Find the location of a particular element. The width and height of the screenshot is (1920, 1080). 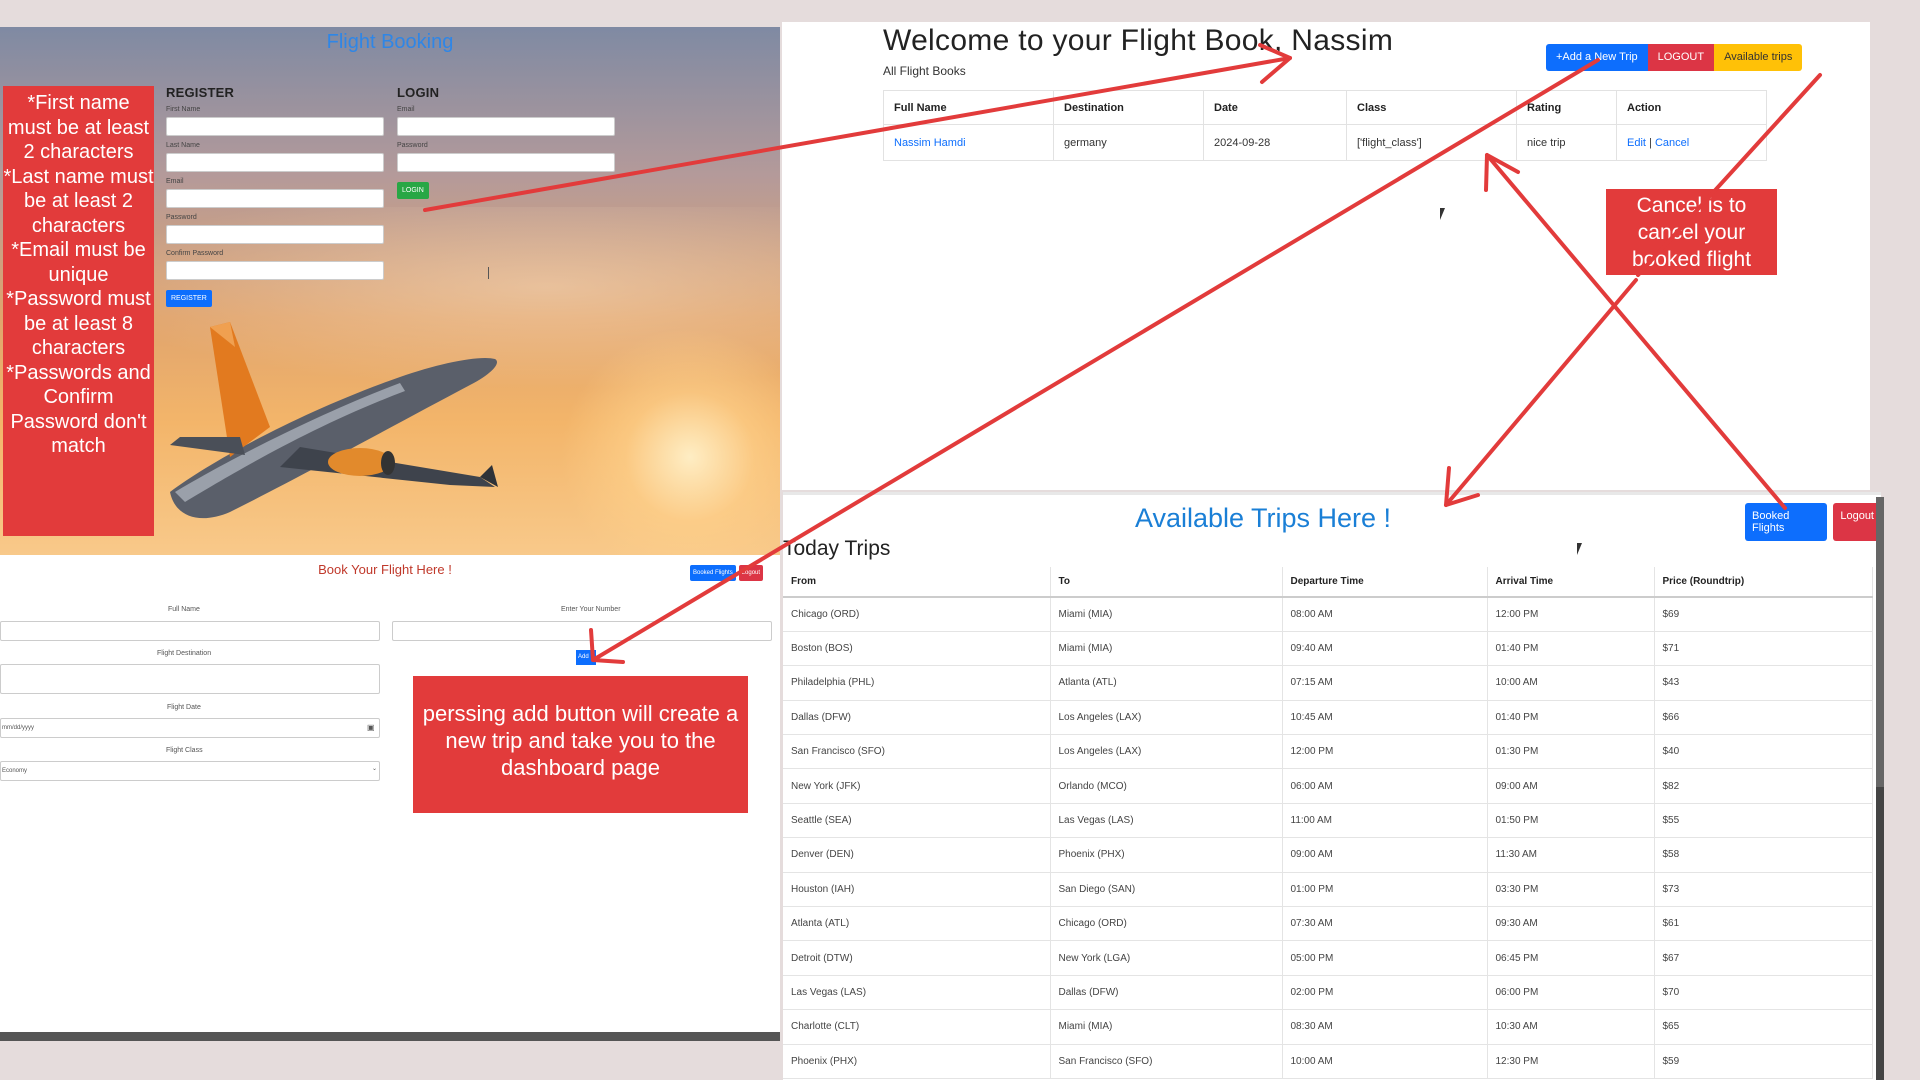

arrival-cell: 06:00 PM is located at coordinates (1571, 993).